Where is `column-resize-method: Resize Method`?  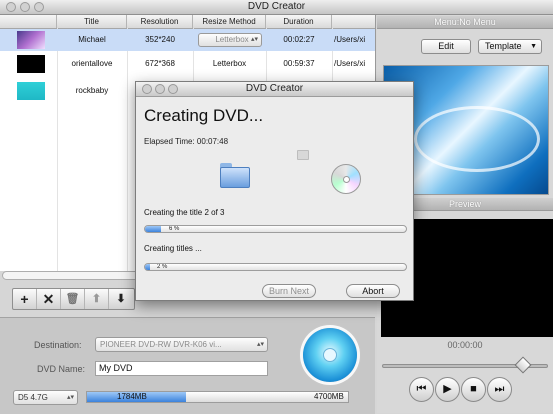
column-resize-method: Resize Method is located at coordinates (229, 21).